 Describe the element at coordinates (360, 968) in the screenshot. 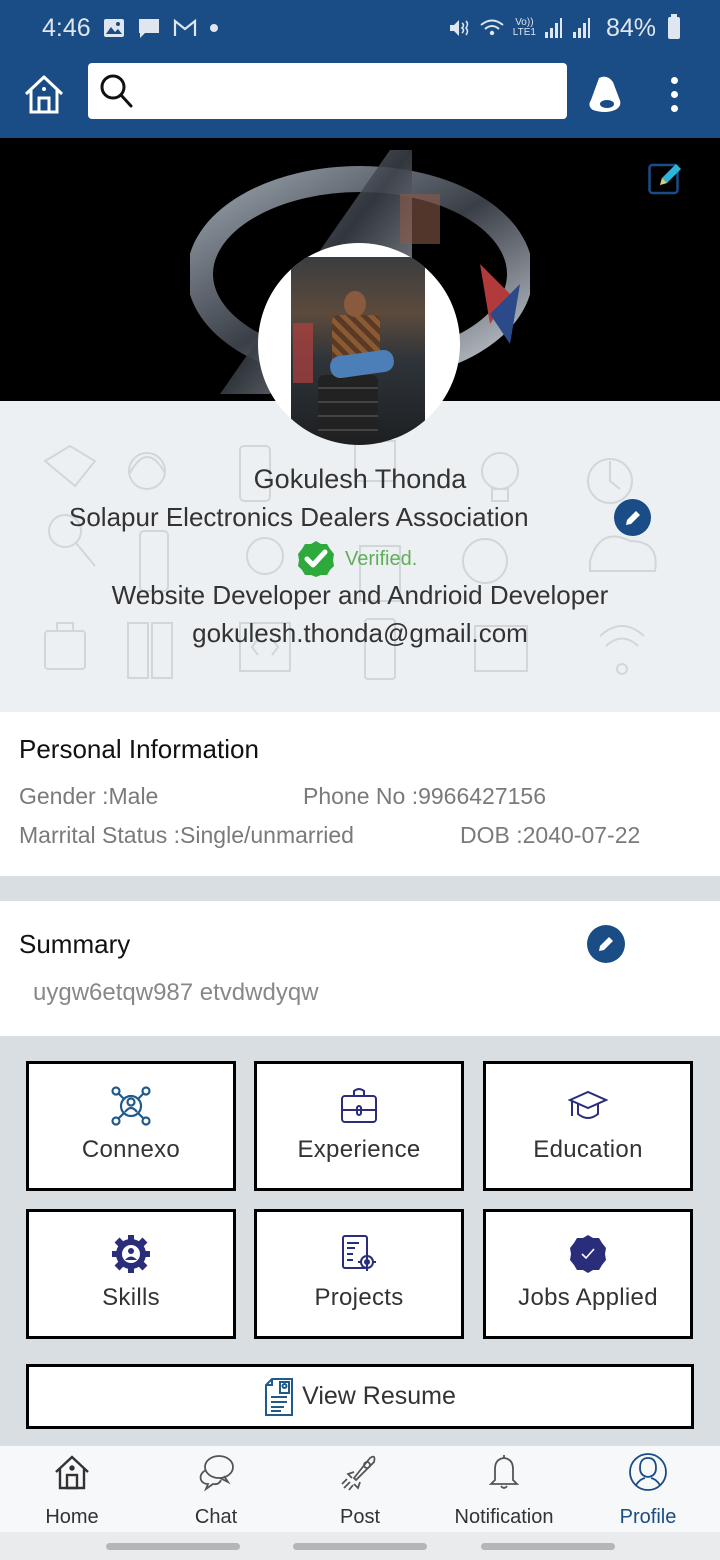

I see `summary-card: Summary uygw6etqw987 etvdwdyqw` at that location.